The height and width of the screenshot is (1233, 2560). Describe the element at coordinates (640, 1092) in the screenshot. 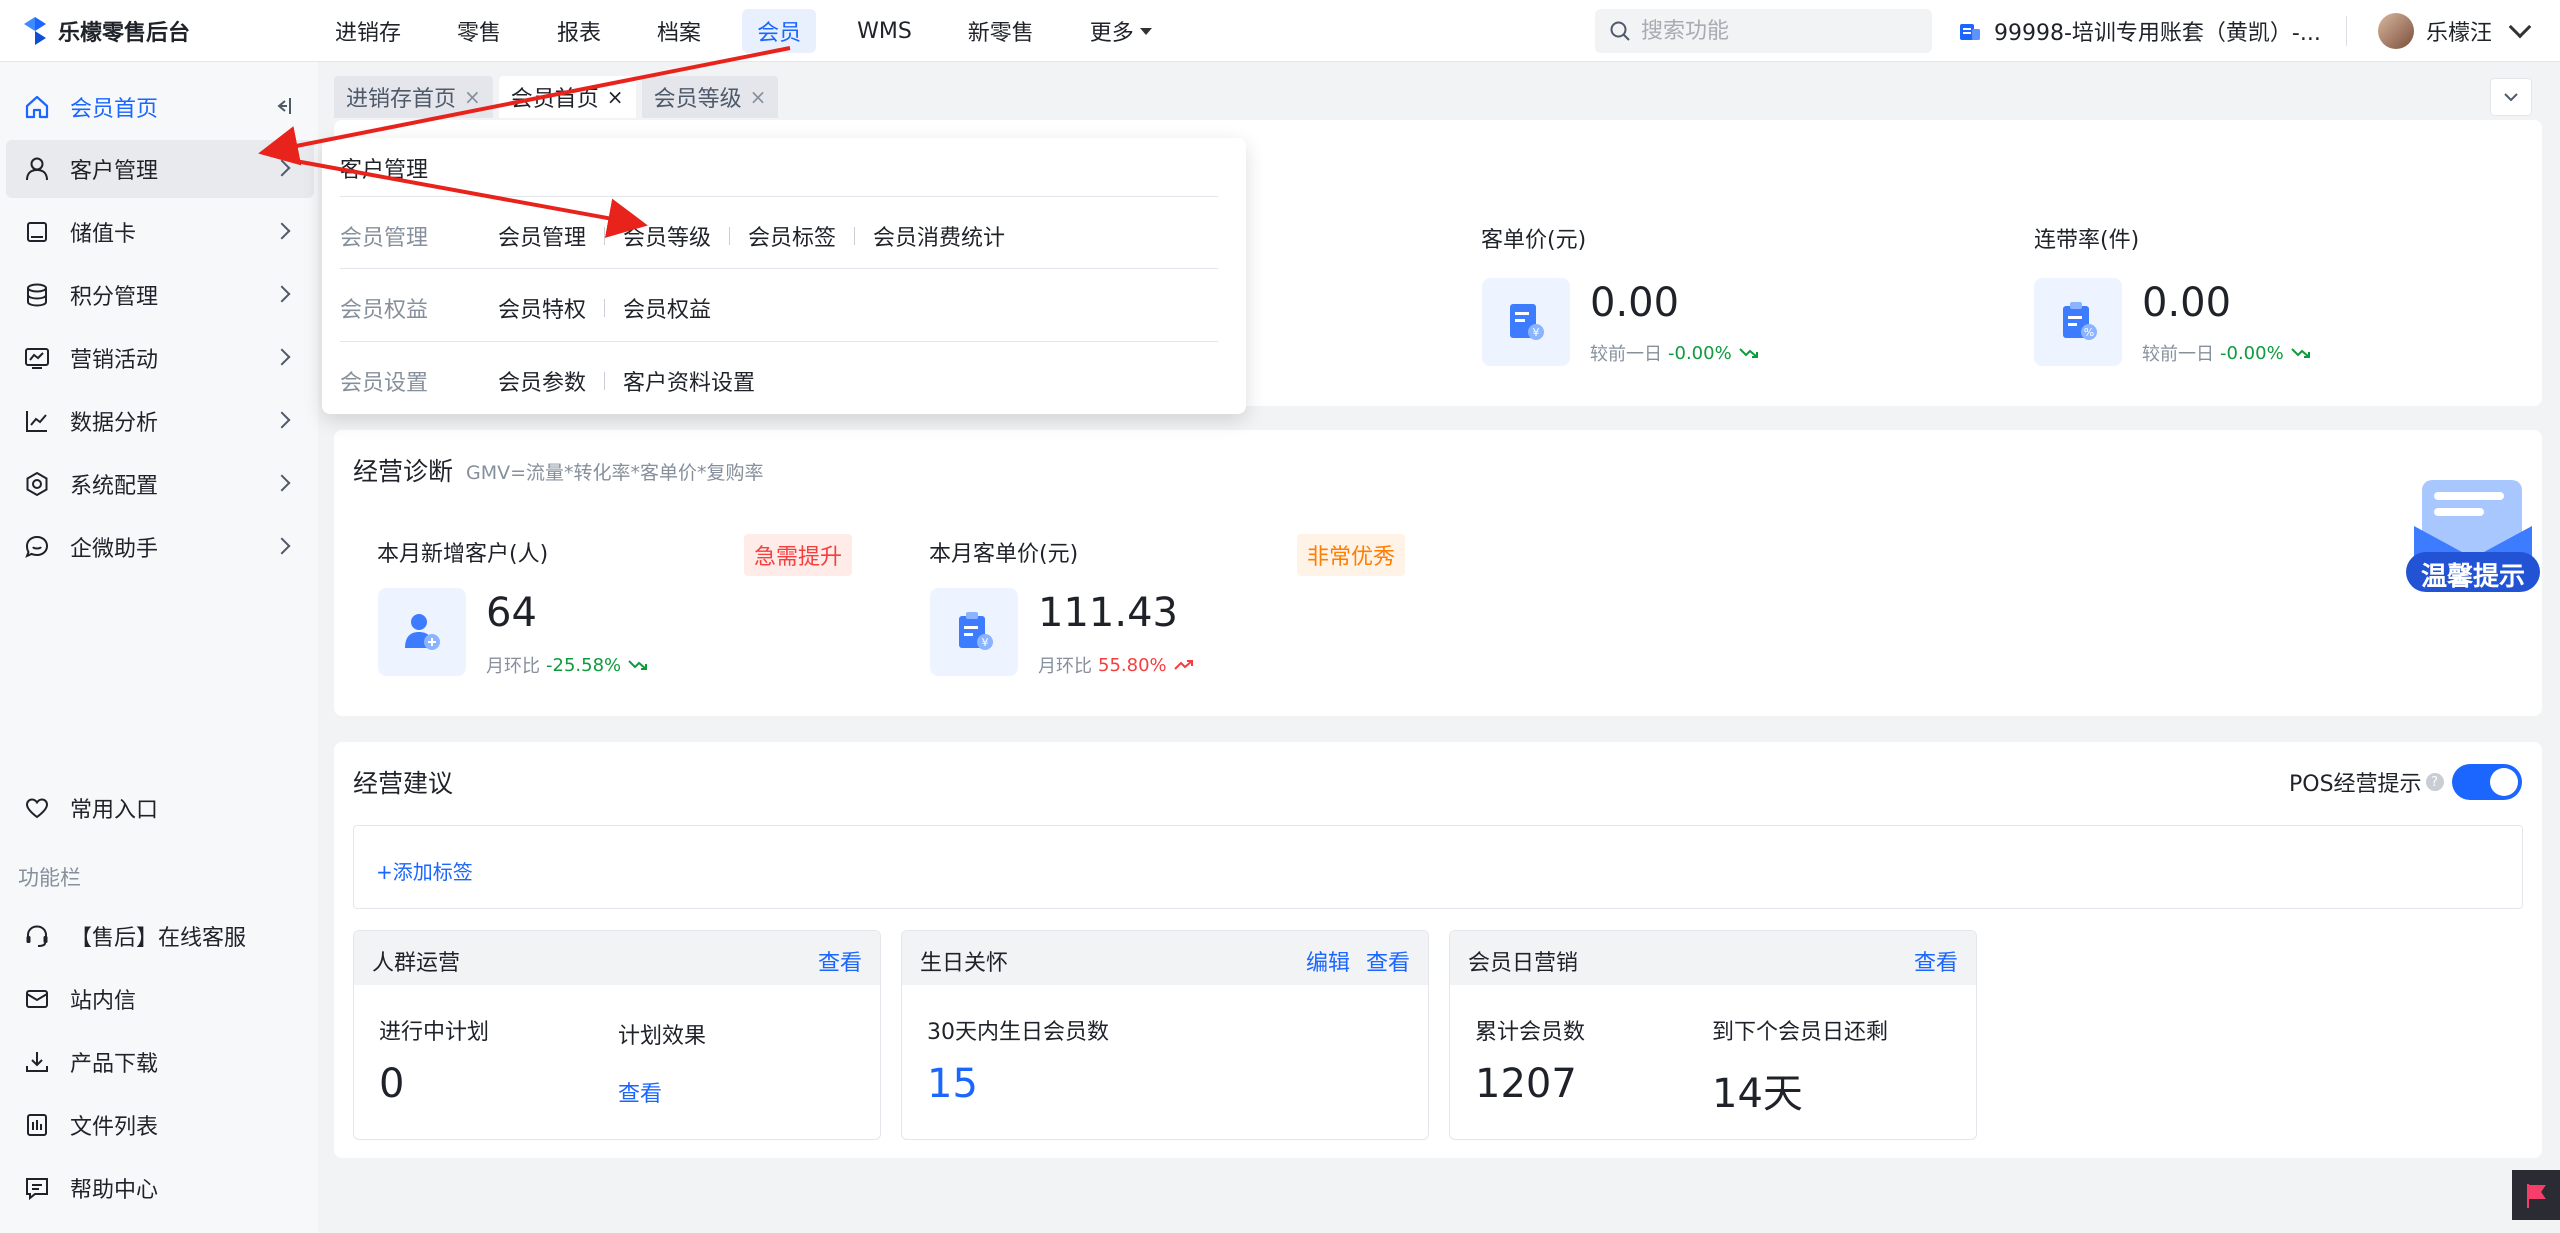

I see `plan-effect-view-link: 查看` at that location.